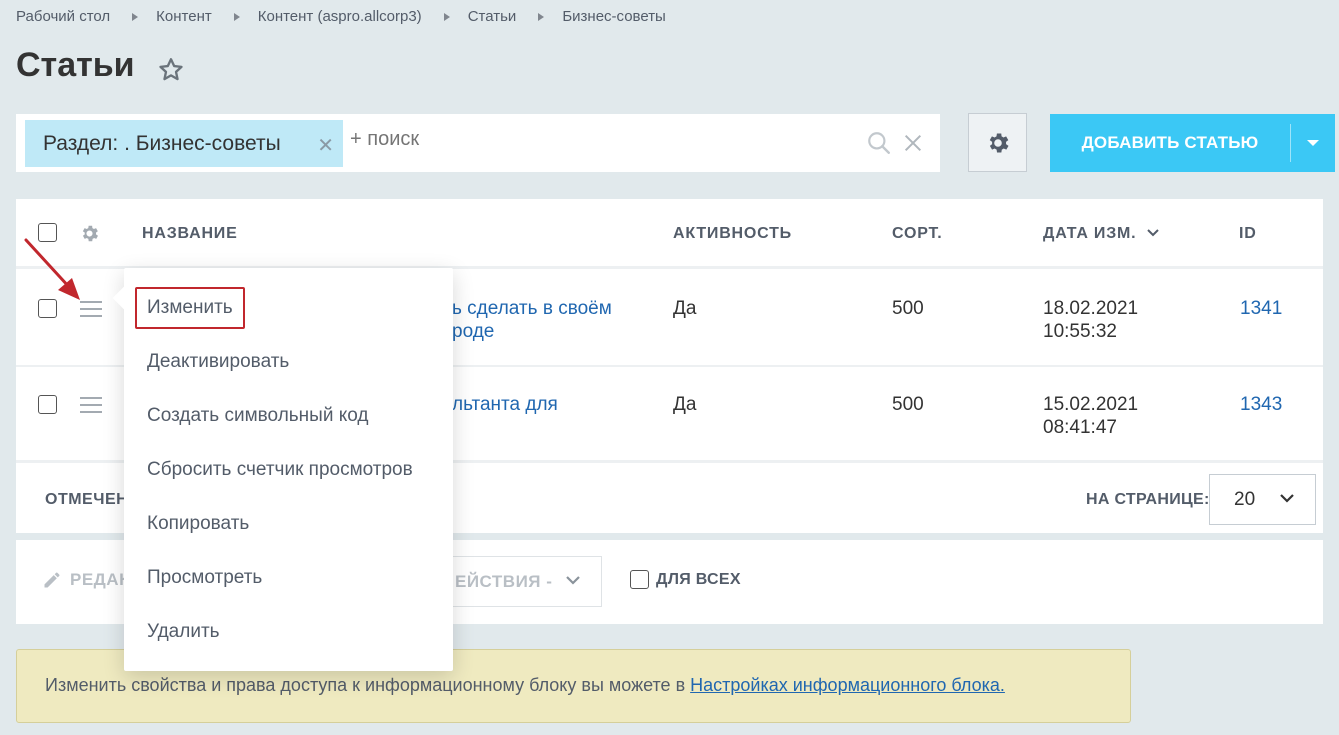 This screenshot has width=1339, height=735. I want to click on column-header-date: ДАТА ИЗМ., so click(1089, 234).